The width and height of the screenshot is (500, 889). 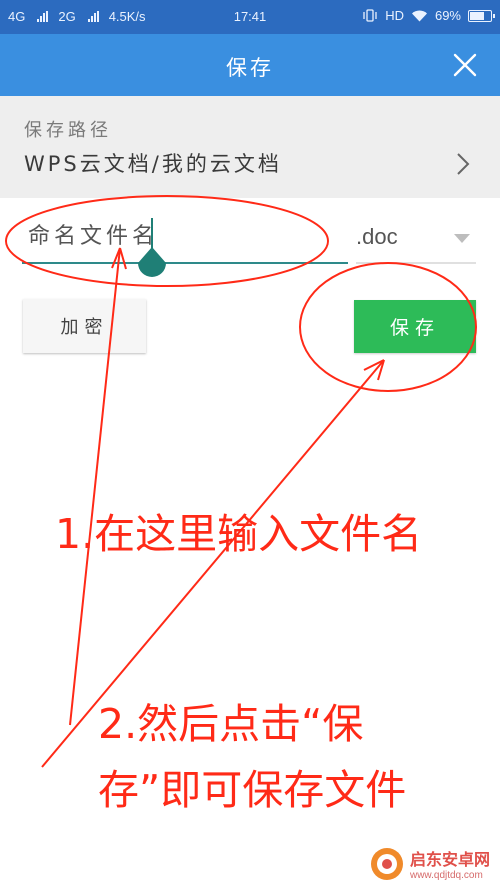 I want to click on hd-label: HD, so click(x=394, y=15).